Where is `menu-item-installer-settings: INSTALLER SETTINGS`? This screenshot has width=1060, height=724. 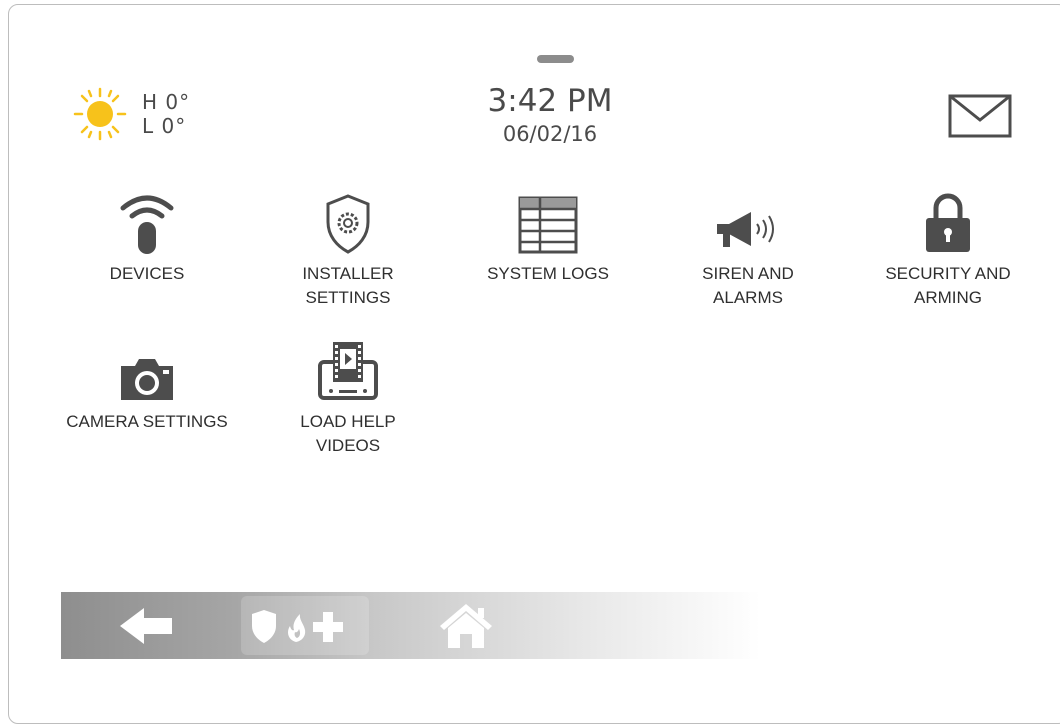 menu-item-installer-settings: INSTALLER SETTINGS is located at coordinates (348, 251).